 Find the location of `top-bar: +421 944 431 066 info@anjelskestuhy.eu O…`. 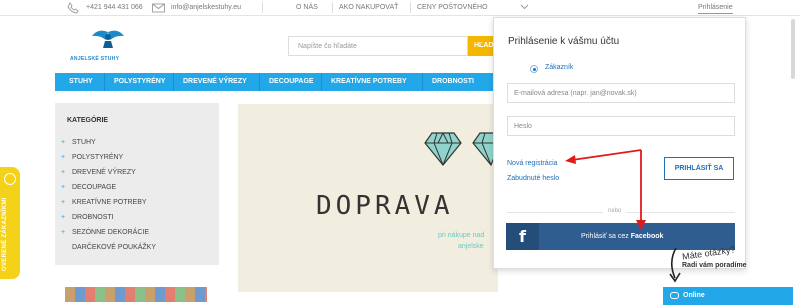

top-bar: +421 944 431 066 info@anjelskestuhy.eu O… is located at coordinates (400, 8).